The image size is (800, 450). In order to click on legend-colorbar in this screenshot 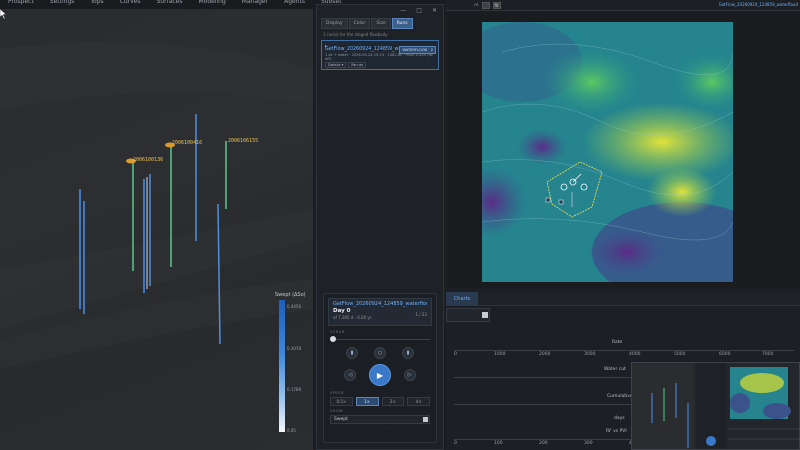, I will do `click(282, 366)`.